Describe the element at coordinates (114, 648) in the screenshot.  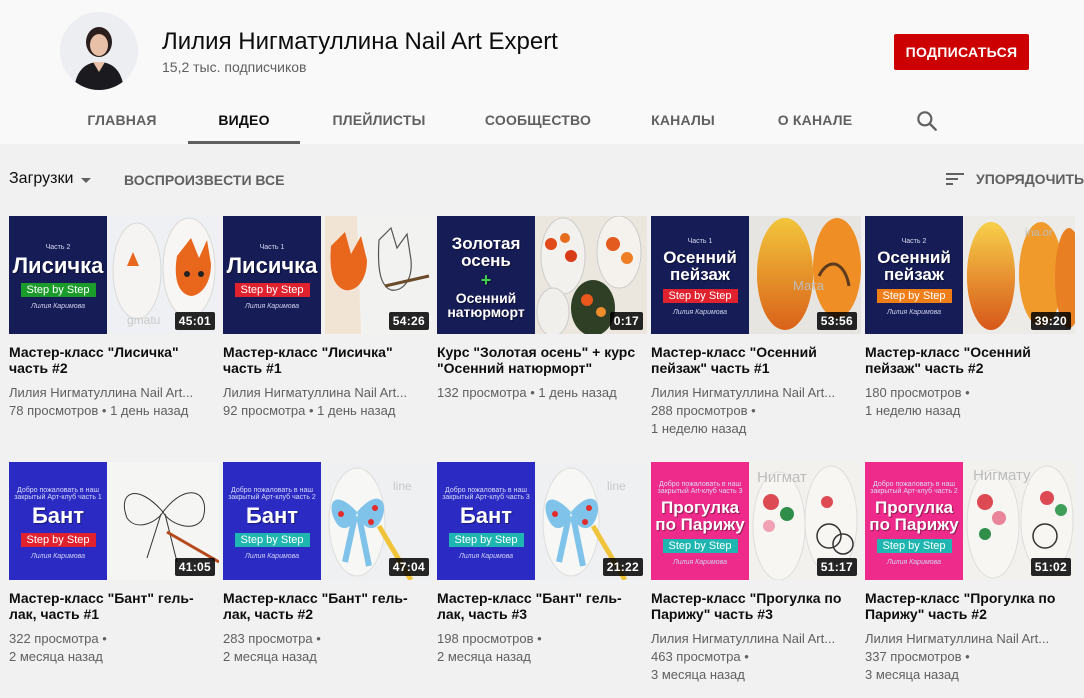
I see `video-meta: 322 просмотра • 2 месяца назад` at that location.